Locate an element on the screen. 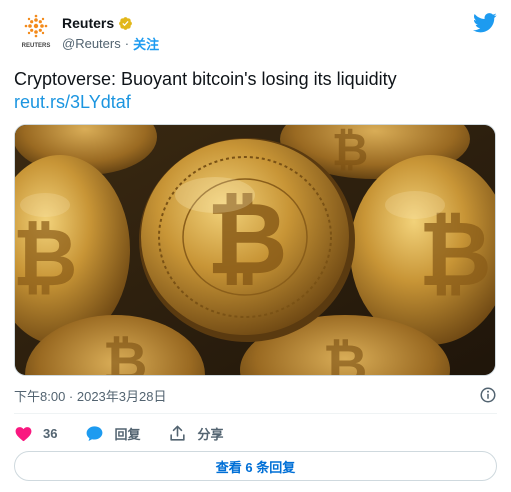 The image size is (511, 492). view-replies-button: 查看 6 条回复 is located at coordinates (255, 466).